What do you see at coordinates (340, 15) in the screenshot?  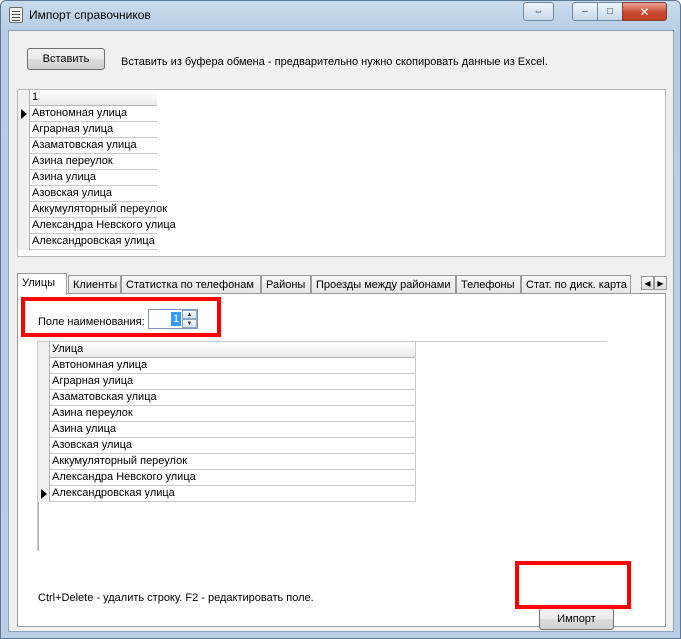 I see `title-bar: Импорт справочников ⇔ – □ ✕` at bounding box center [340, 15].